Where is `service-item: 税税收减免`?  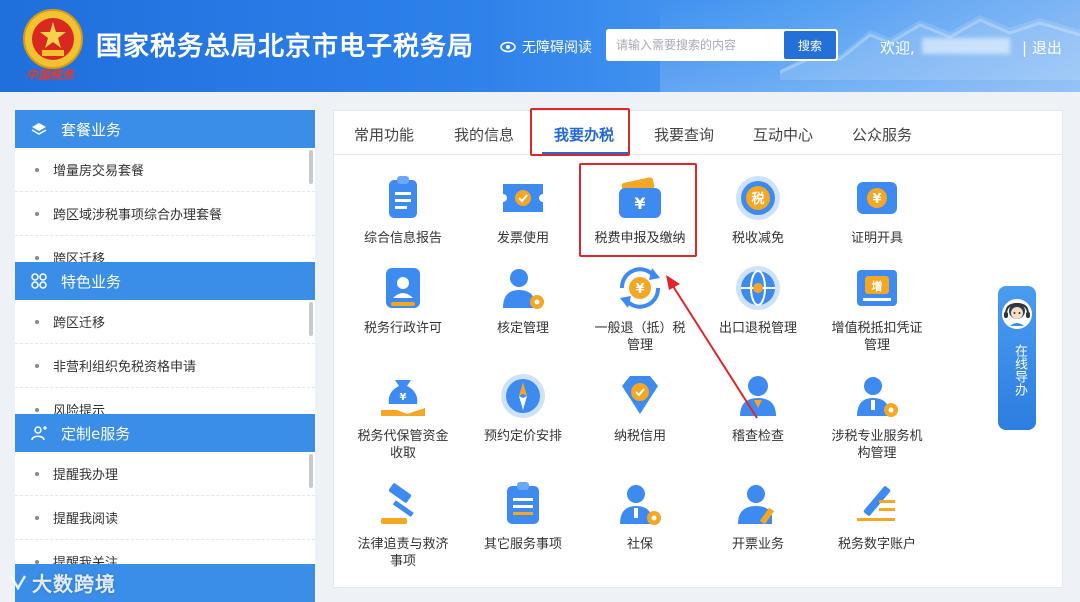
service-item: 税税收减免 is located at coordinates (758, 209).